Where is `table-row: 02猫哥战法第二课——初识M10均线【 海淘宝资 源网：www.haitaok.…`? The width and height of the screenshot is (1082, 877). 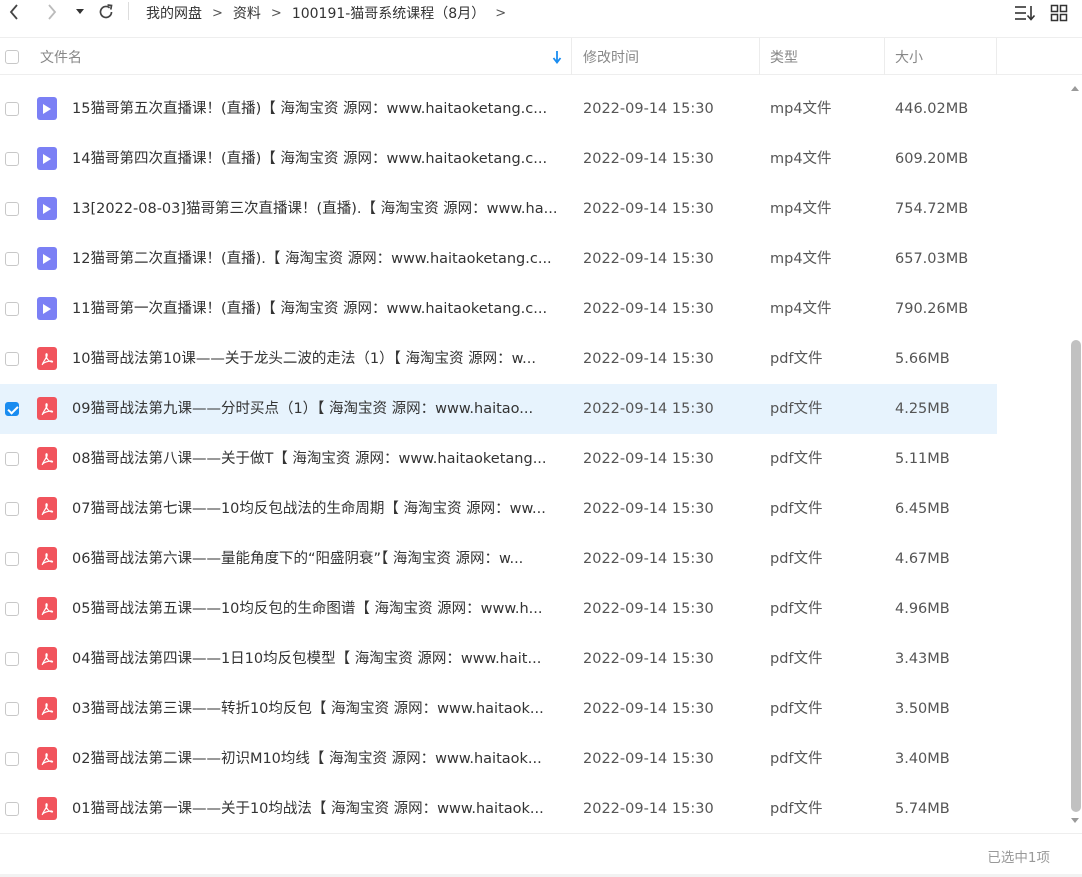
table-row: 02猫哥战法第二课——初识M10均线【 海淘宝资 源网：www.haitaok.… is located at coordinates (498, 759).